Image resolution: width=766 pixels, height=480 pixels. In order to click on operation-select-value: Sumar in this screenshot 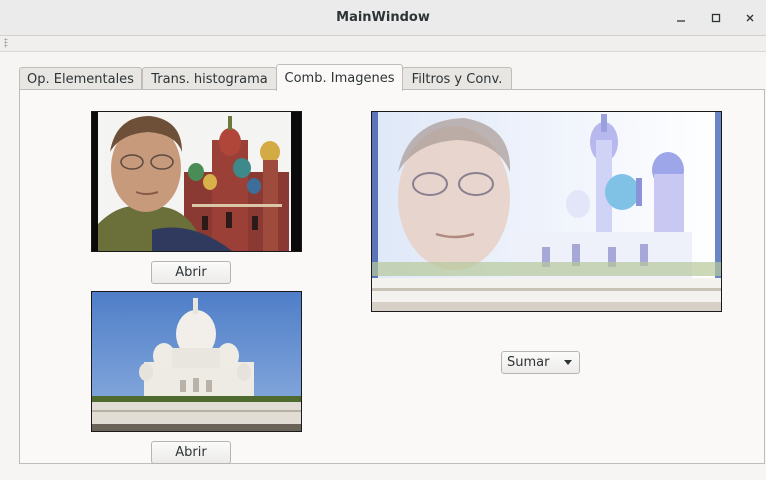, I will do `click(528, 362)`.